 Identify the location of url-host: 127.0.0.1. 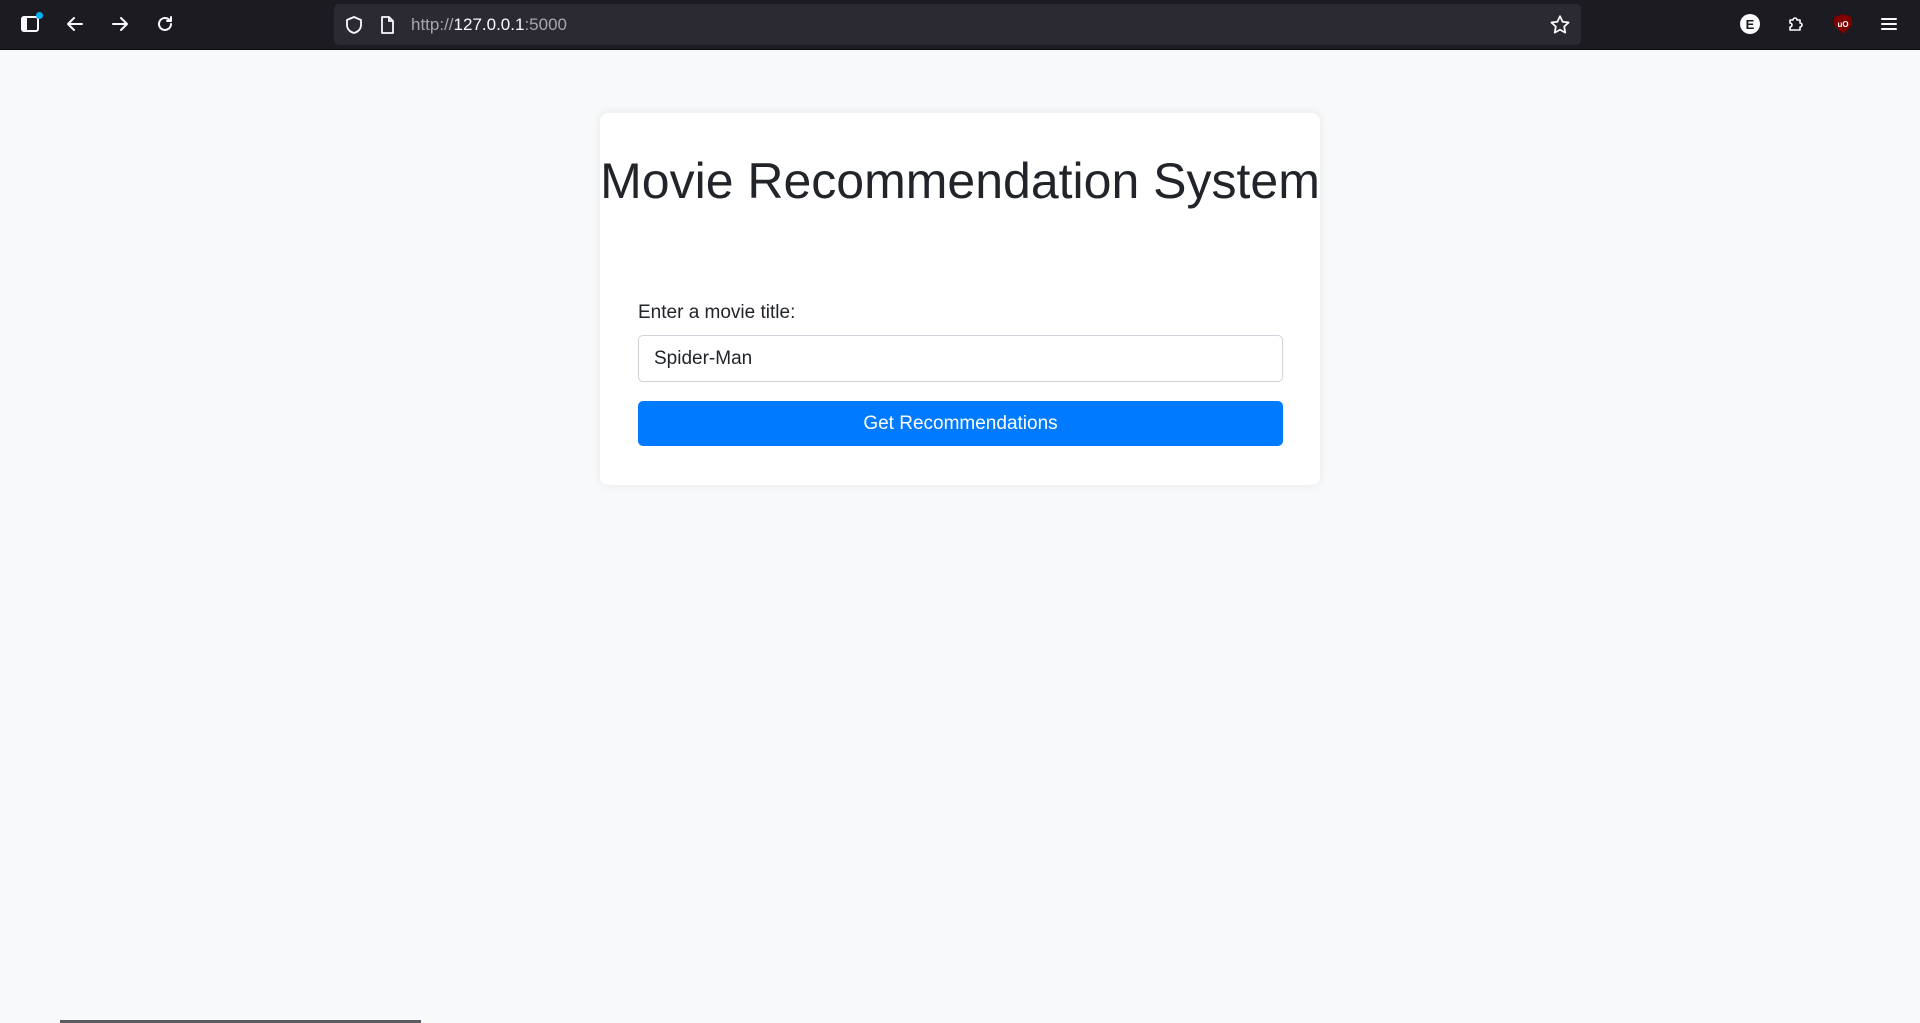
(489, 24).